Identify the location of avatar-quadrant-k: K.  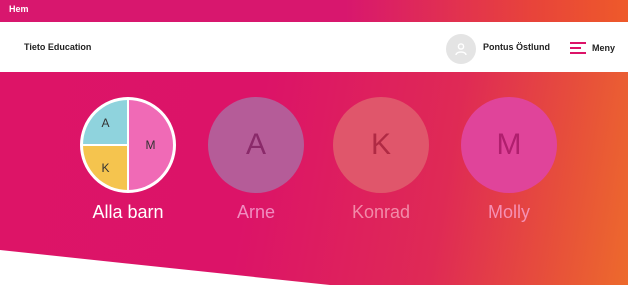
(105, 167).